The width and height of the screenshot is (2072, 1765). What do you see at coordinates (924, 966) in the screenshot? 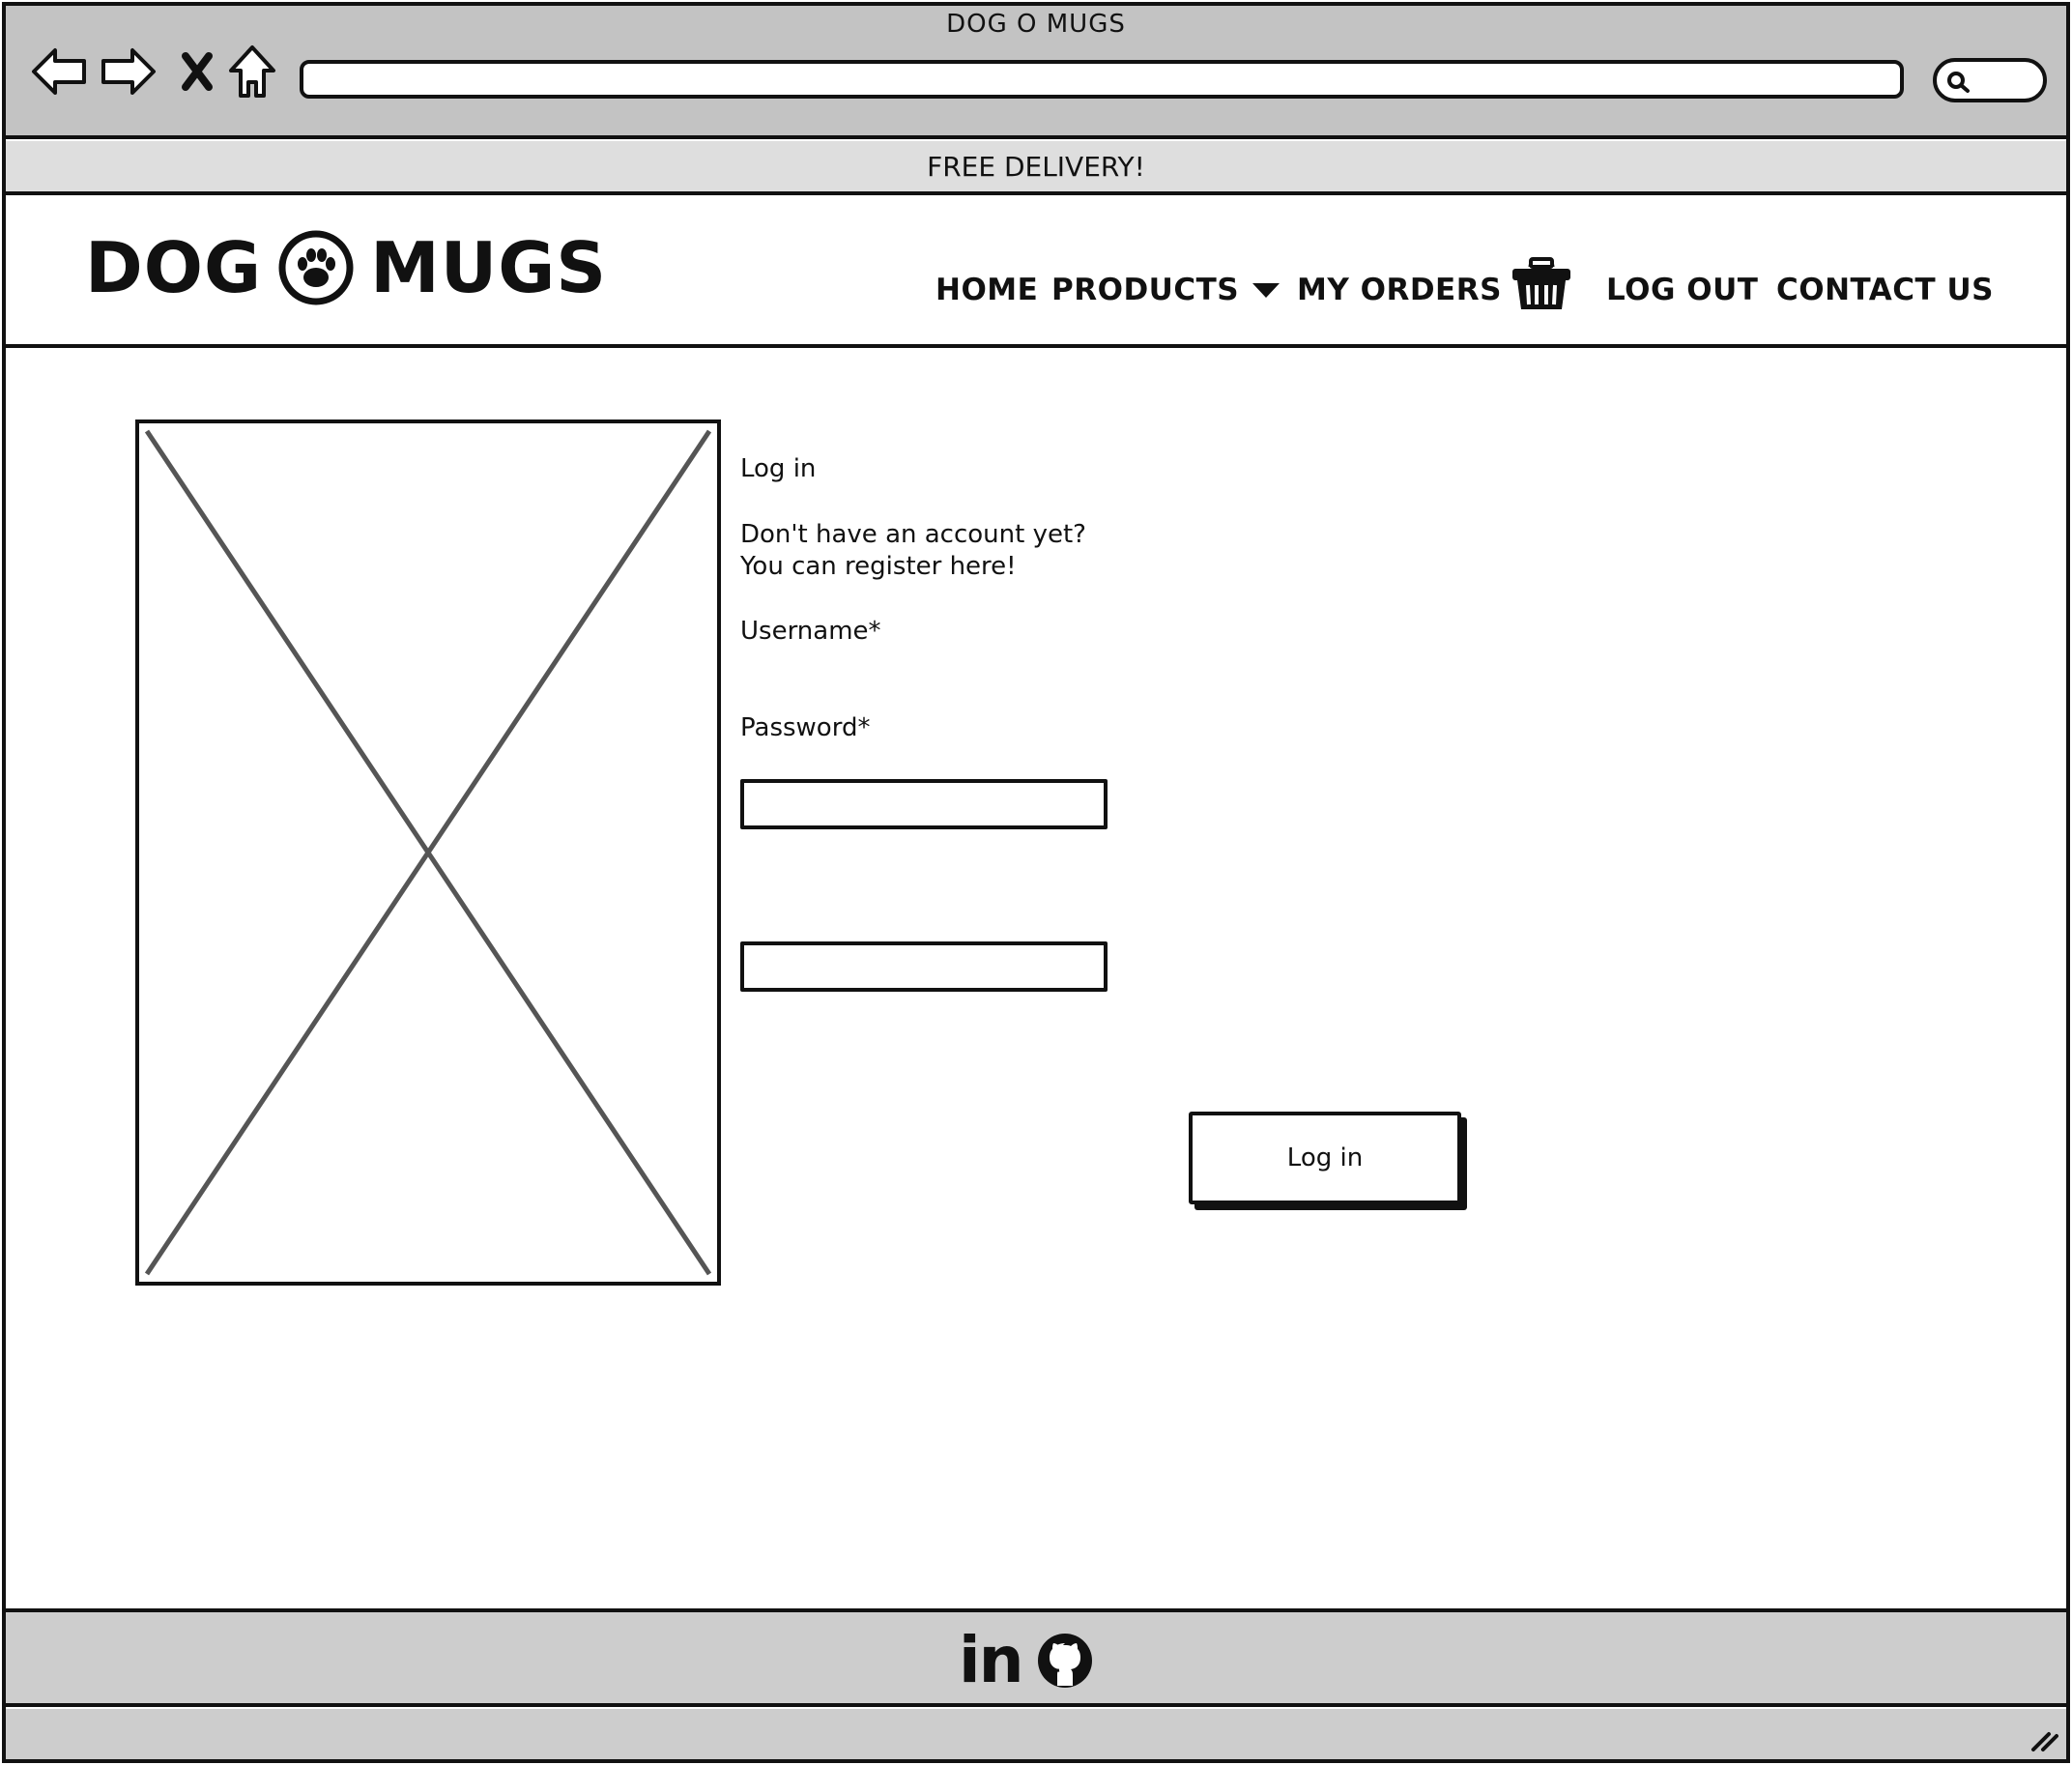
I see `password-input` at bounding box center [924, 966].